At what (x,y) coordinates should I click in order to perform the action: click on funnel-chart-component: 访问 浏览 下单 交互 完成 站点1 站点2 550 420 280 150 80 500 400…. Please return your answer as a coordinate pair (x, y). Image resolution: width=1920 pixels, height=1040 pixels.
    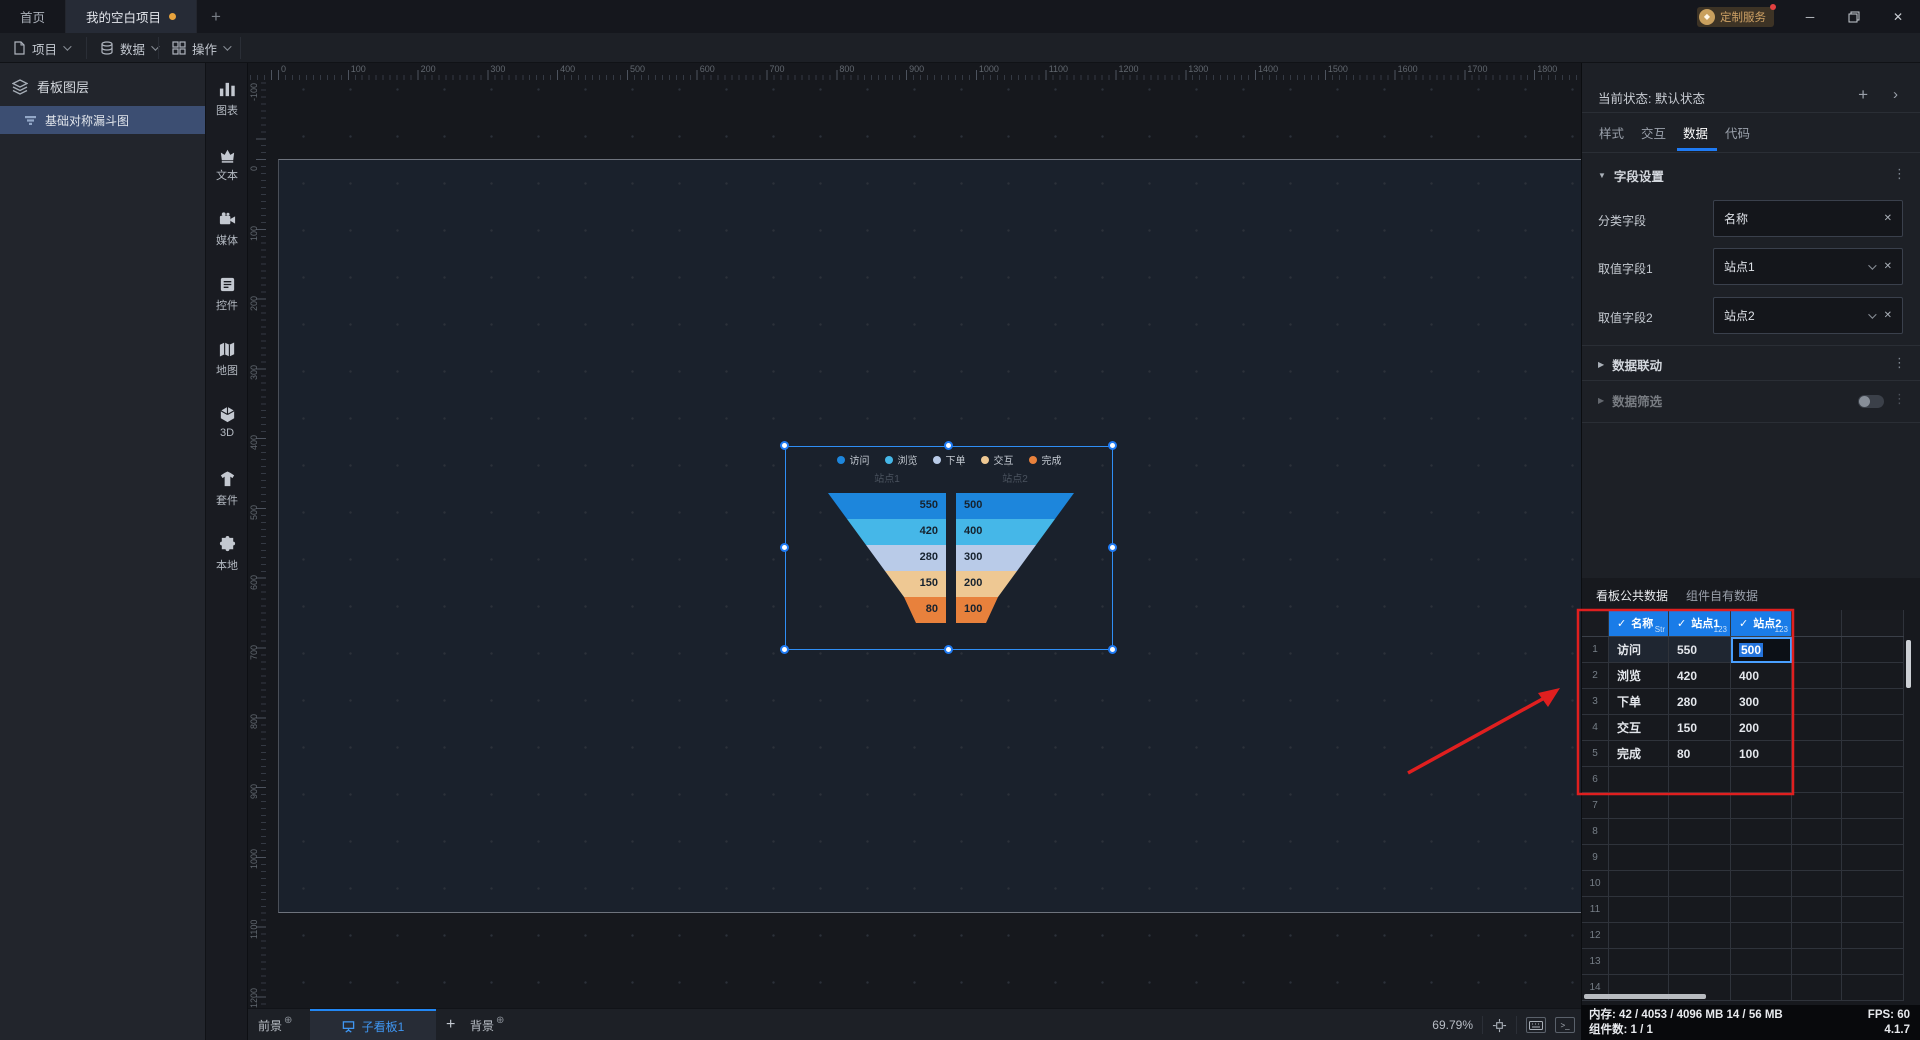
    Looking at the image, I should click on (949, 548).